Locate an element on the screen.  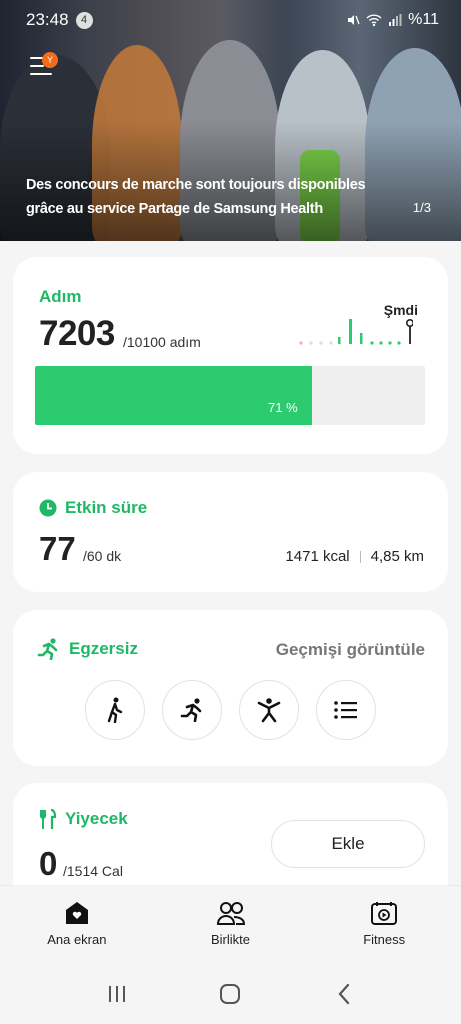
back-button is located at coordinates (344, 994).